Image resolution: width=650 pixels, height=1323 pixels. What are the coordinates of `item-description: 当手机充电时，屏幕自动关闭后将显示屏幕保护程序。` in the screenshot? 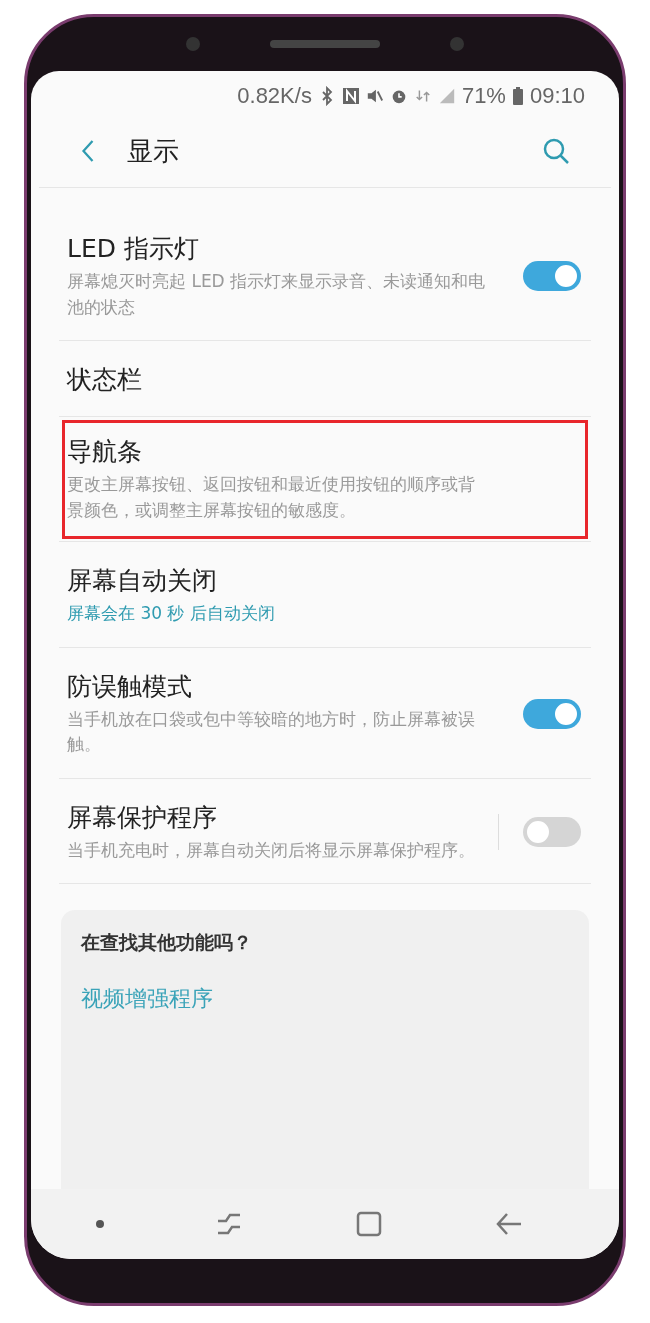 It's located at (271, 850).